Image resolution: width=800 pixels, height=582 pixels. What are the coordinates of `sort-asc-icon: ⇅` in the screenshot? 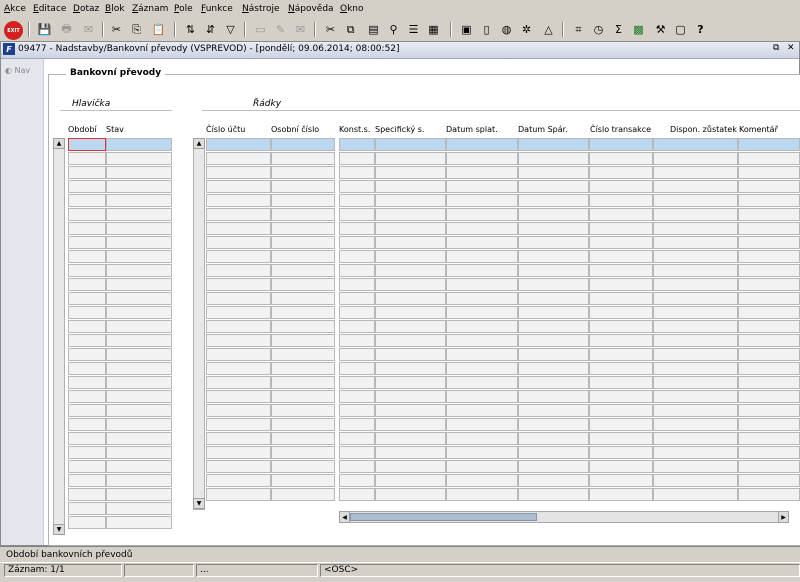 It's located at (190, 29).